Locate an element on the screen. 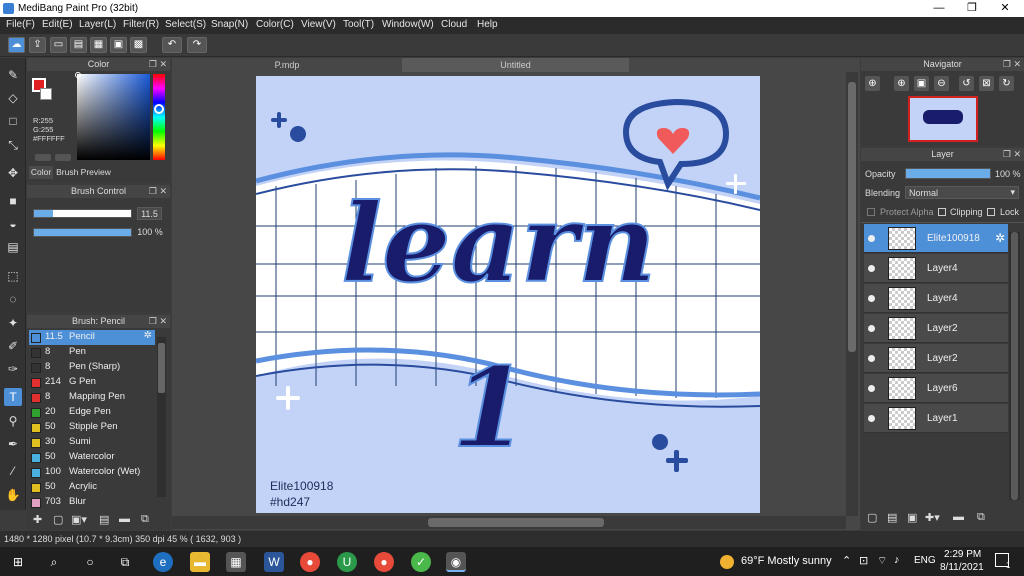 Image resolution: width=1024 pixels, height=576 pixels. color-mode-button is located at coordinates (43, 157).